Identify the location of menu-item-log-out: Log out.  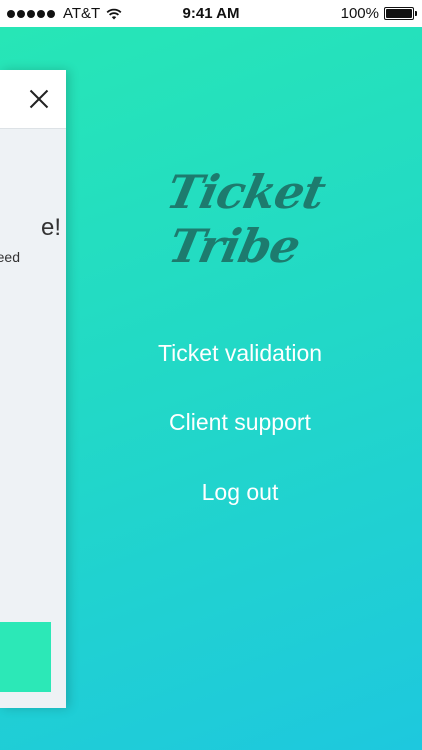
(240, 492).